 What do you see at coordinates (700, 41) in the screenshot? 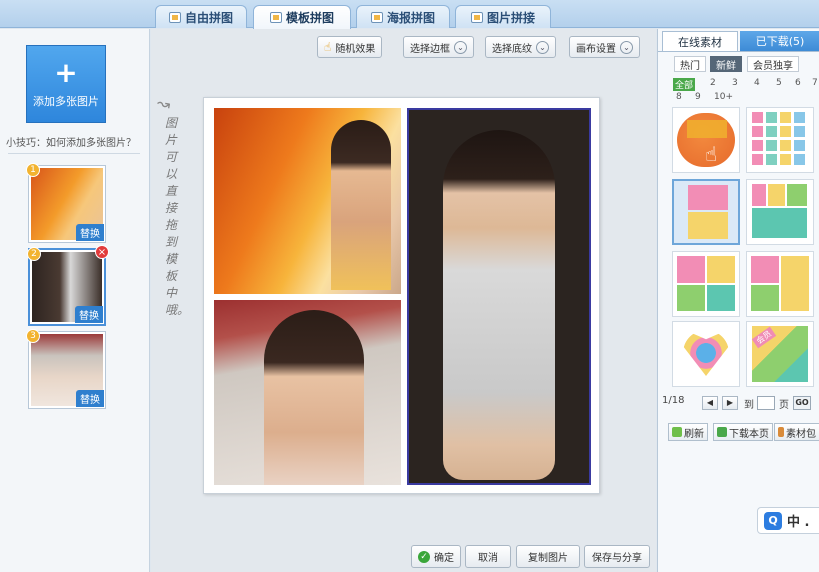
I see `tab-online-materials: 在线素材` at bounding box center [700, 41].